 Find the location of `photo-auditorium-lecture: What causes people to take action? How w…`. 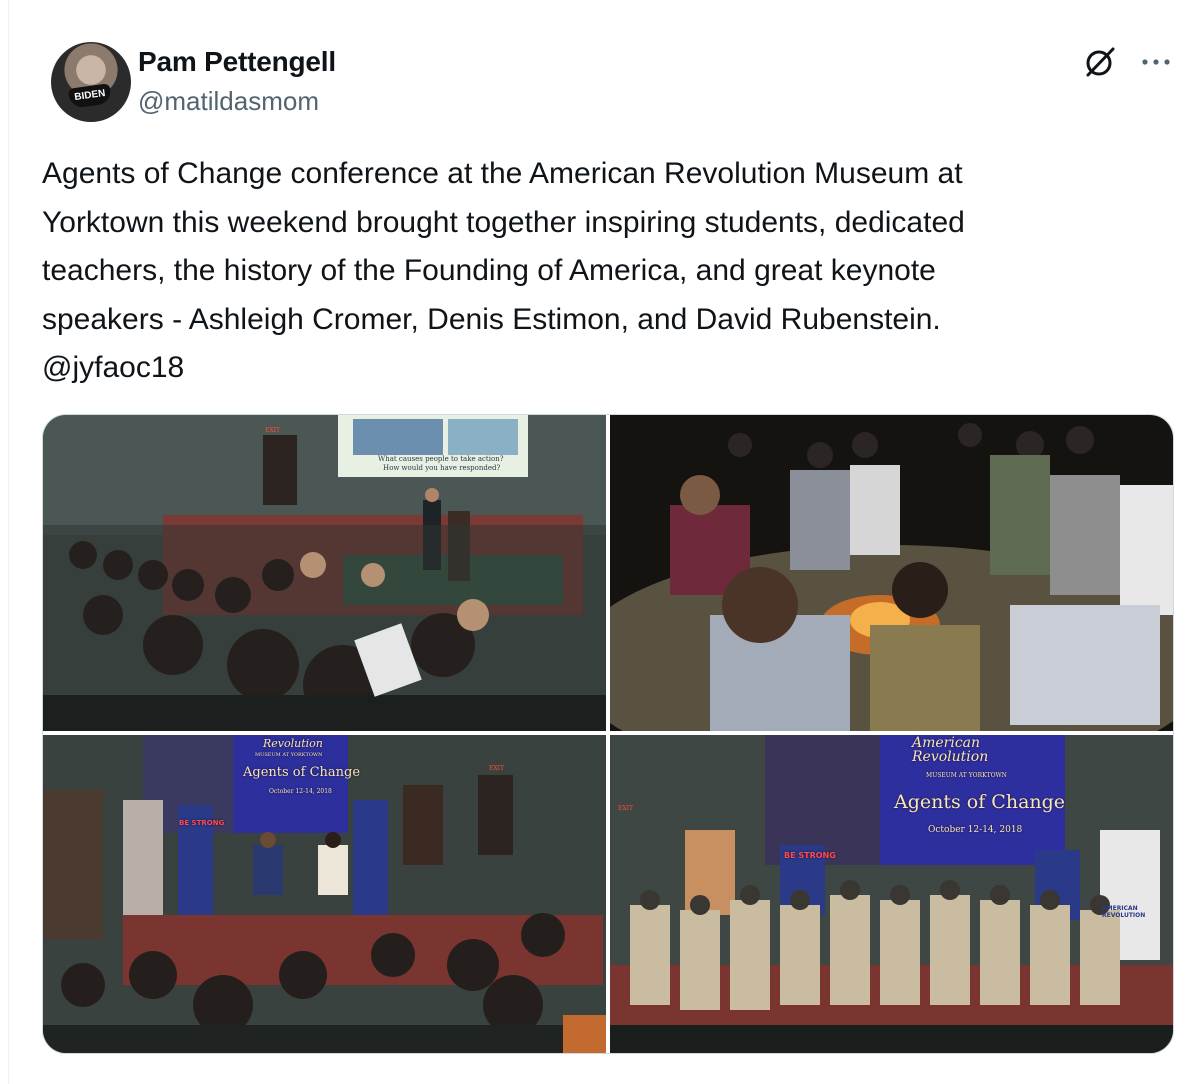

photo-auditorium-lecture: What causes people to take action? How w… is located at coordinates (324, 573).